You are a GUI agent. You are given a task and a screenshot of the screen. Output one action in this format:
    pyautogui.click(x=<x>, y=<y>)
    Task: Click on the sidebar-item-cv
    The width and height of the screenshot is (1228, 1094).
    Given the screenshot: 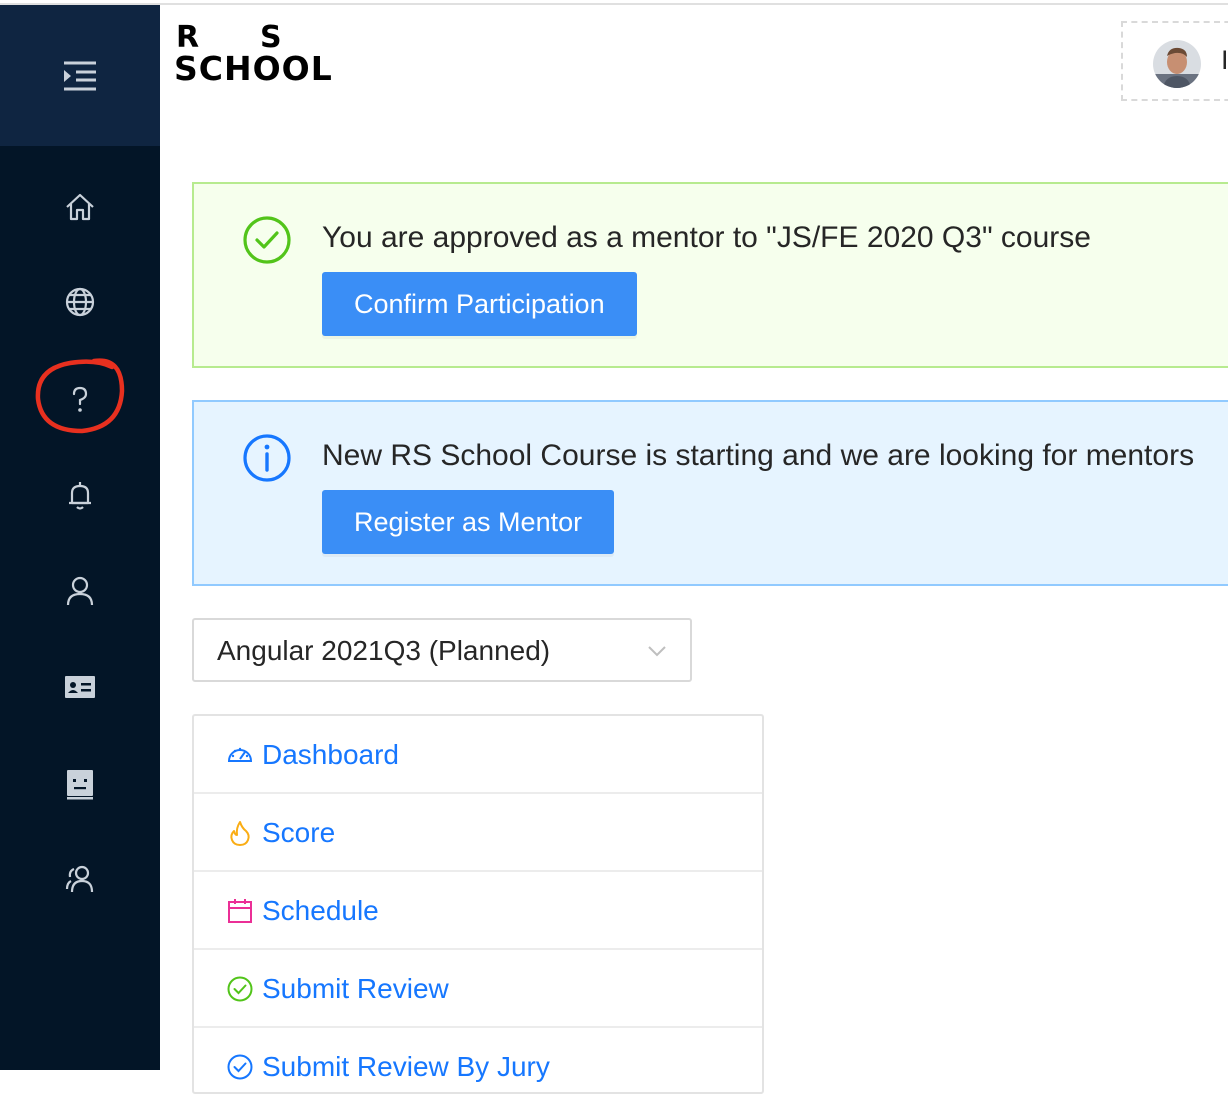 What is the action you would take?
    pyautogui.click(x=80, y=687)
    